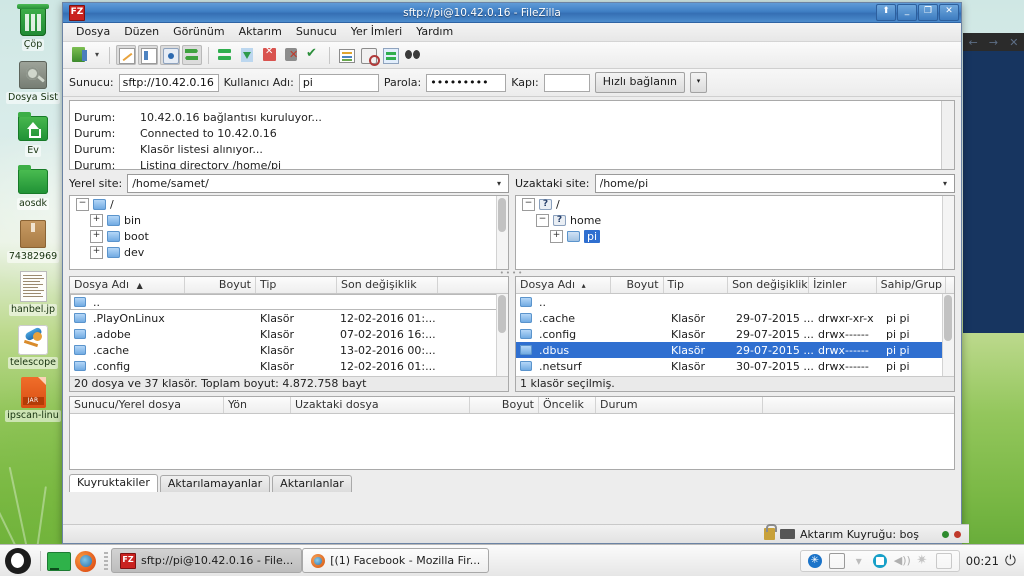  I want to click on forward-icon: →, so click(993, 42).